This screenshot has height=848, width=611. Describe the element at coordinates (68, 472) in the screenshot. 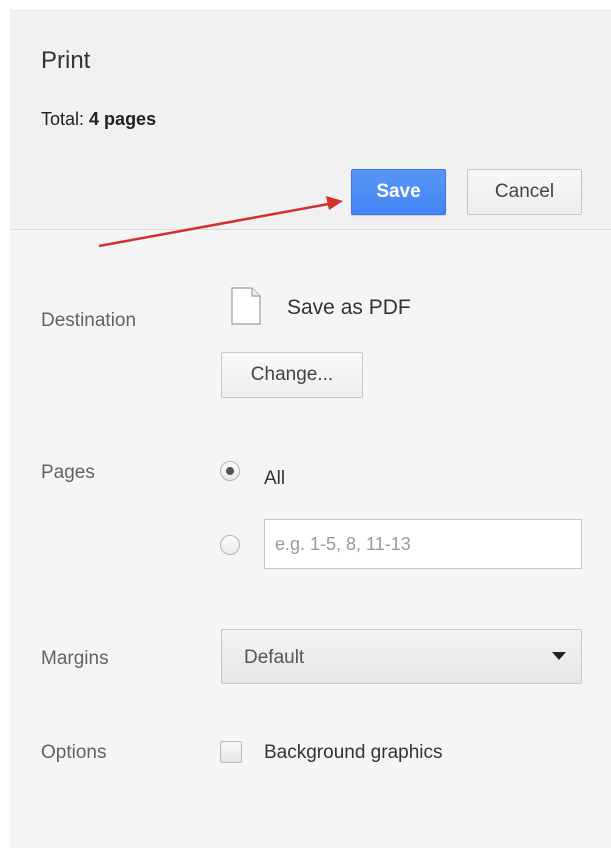

I see `pages-label: Pages` at that location.